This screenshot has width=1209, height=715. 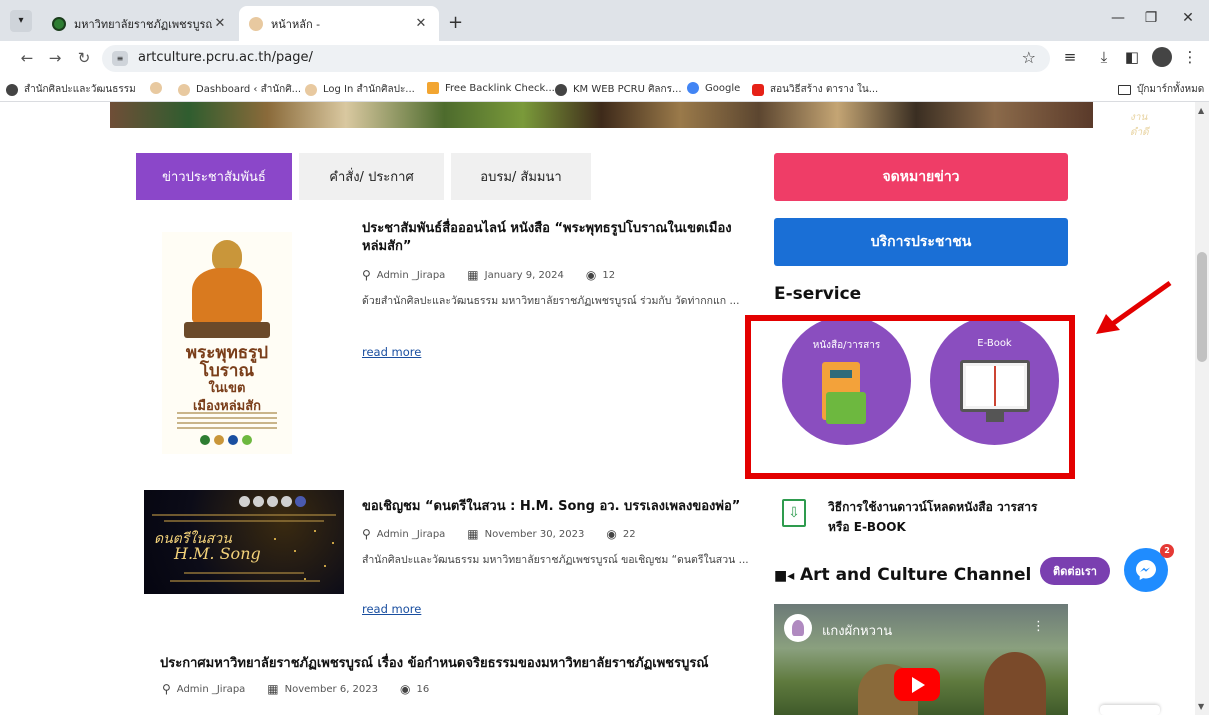 What do you see at coordinates (1167, 551) in the screenshot?
I see `notification-badge: 2` at bounding box center [1167, 551].